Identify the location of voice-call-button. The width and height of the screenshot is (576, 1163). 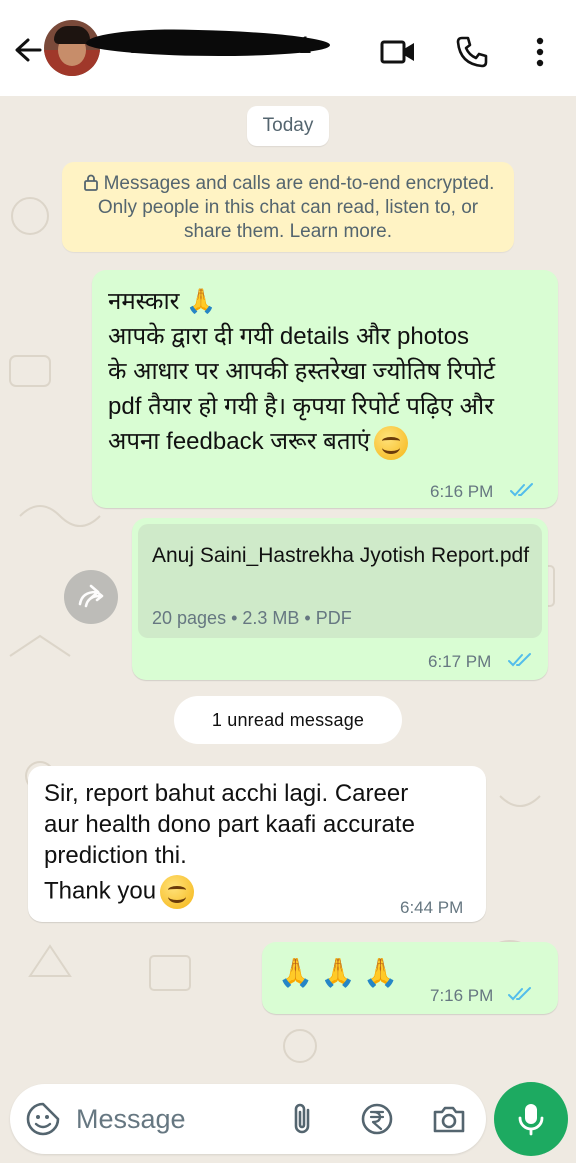
(472, 52).